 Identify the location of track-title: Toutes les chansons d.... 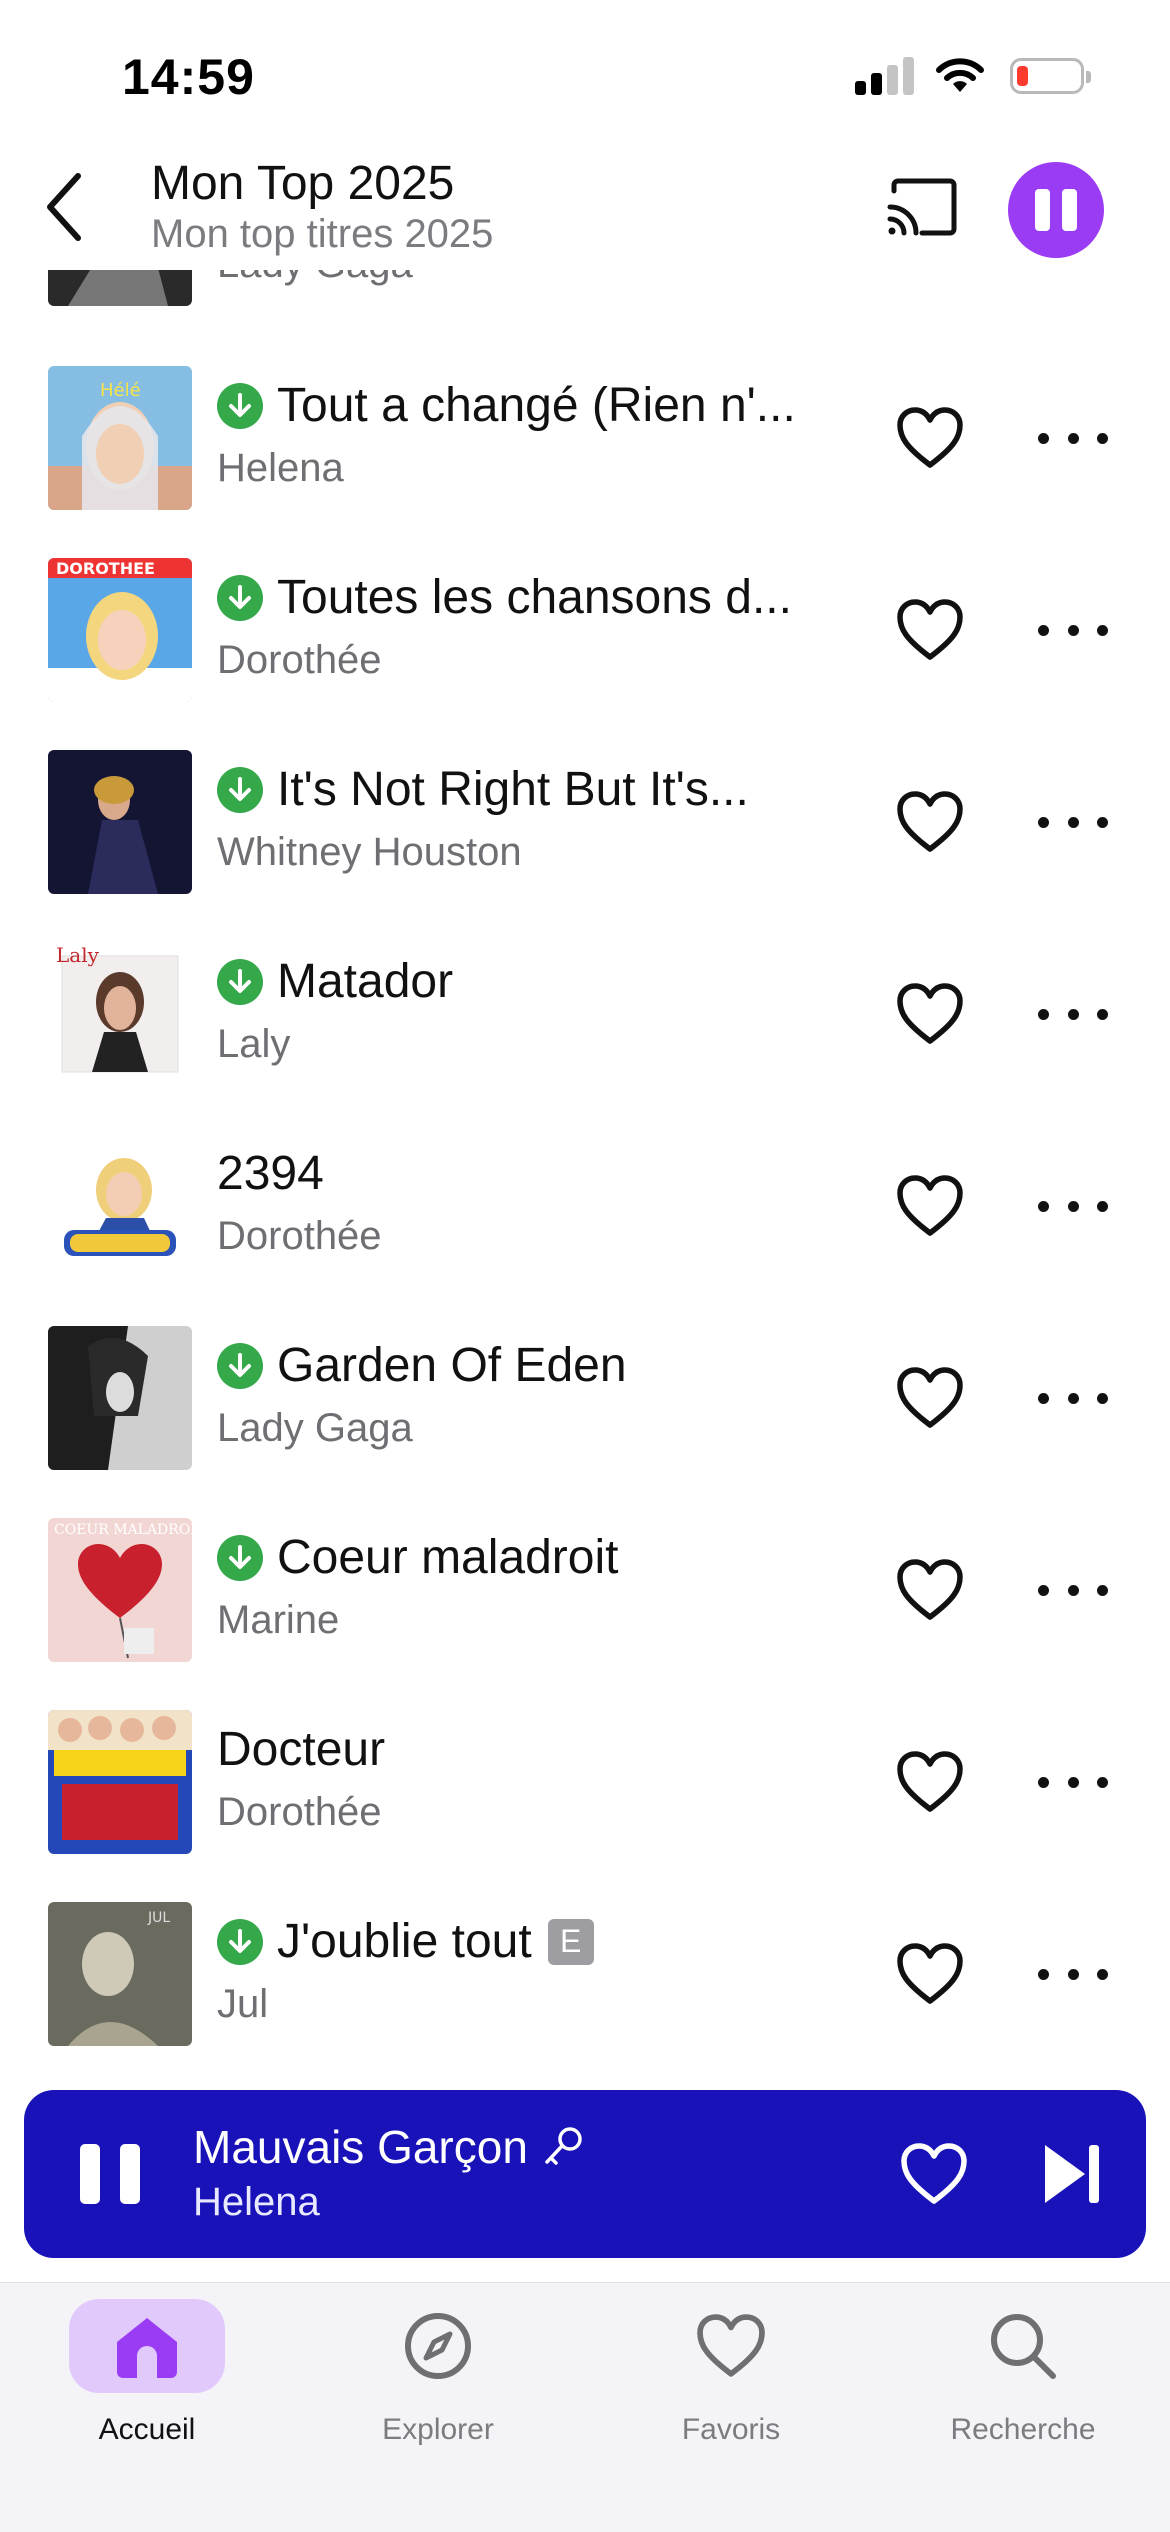
(504, 597).